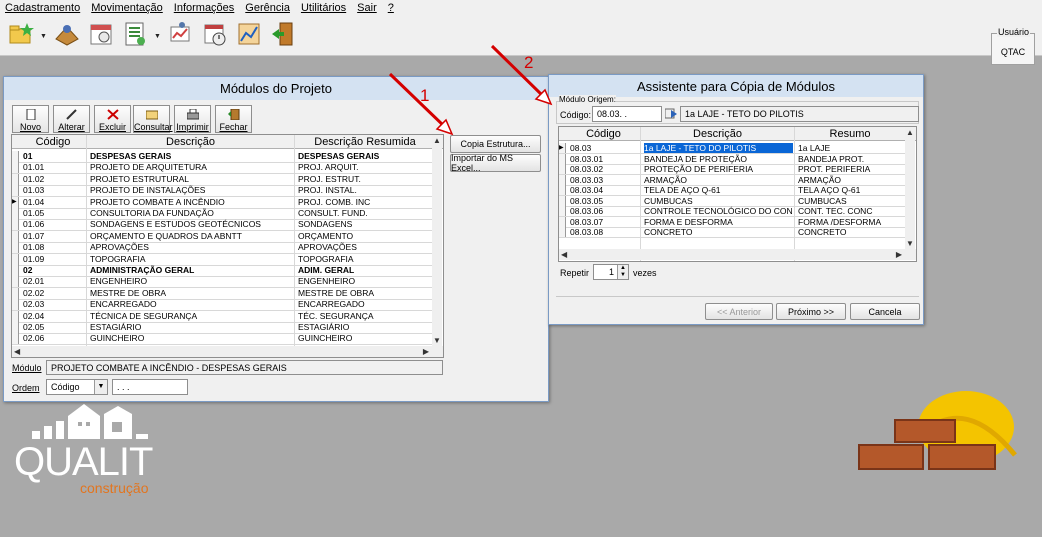 This screenshot has height=537, width=1042. What do you see at coordinates (83, 462) in the screenshot?
I see `logo-brand: QUALIT` at bounding box center [83, 462].